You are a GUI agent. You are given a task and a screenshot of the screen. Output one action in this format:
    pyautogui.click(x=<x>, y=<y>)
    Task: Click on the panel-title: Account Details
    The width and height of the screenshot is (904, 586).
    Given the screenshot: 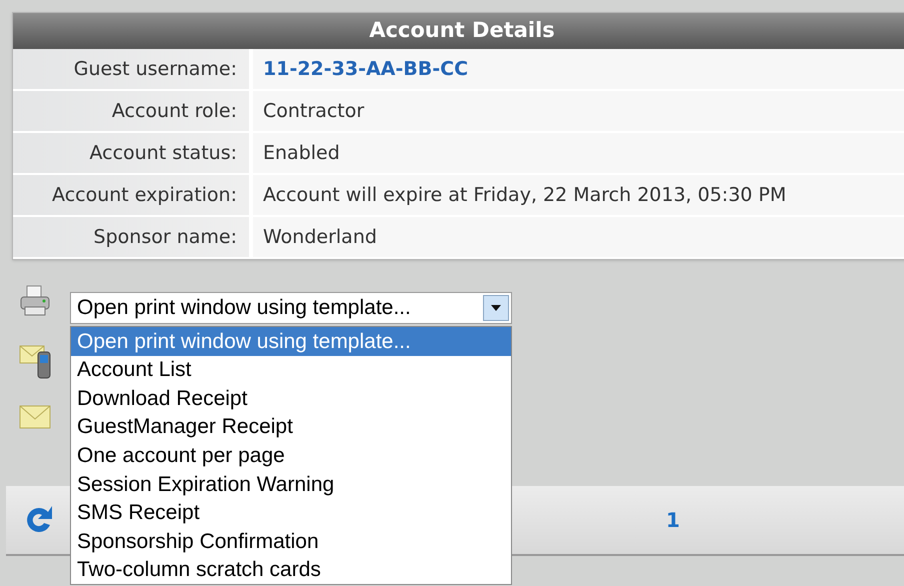 What is the action you would take?
    pyautogui.click(x=458, y=31)
    